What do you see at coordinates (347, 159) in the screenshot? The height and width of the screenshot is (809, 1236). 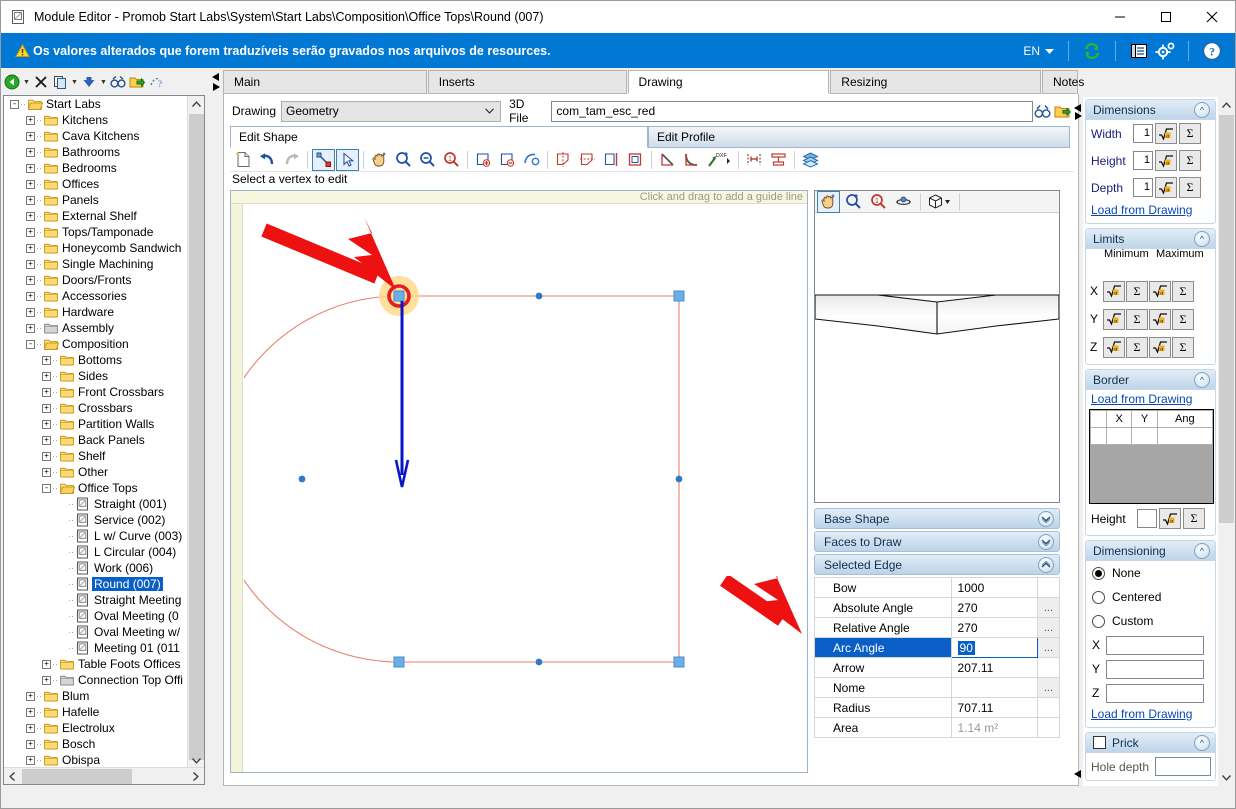 I see `select-icon` at bounding box center [347, 159].